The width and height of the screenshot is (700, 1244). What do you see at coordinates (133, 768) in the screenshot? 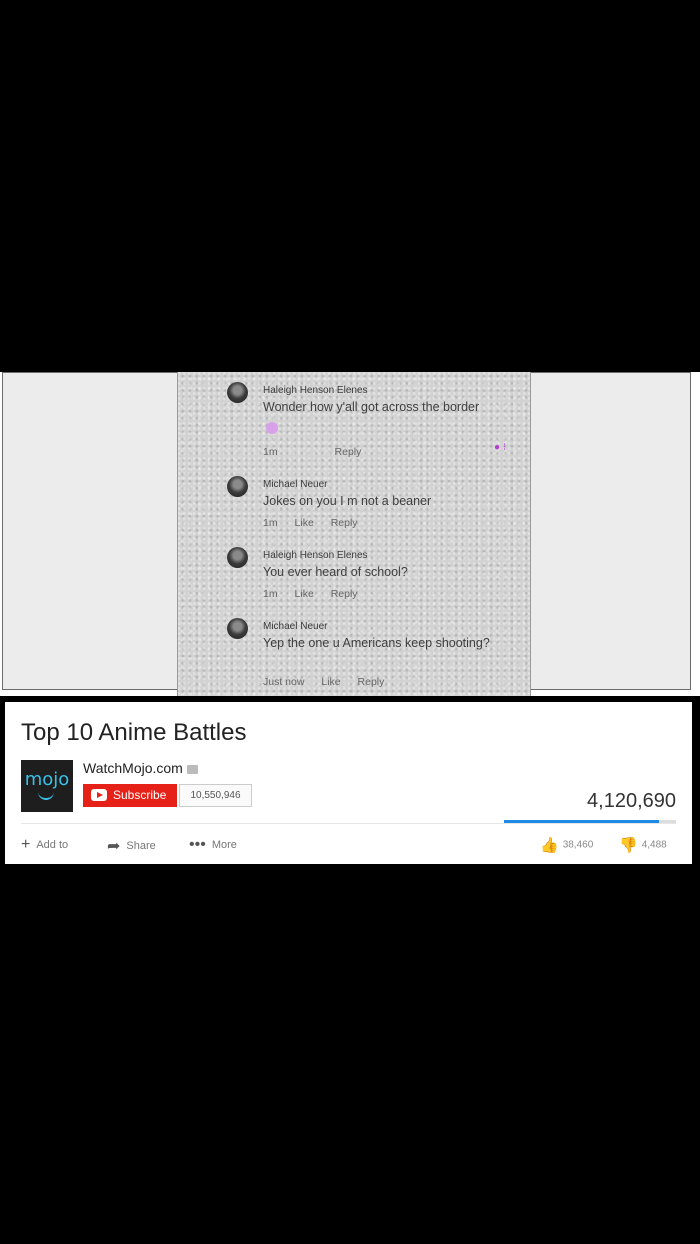
I see `channel-name-text: WatchMojo.com` at bounding box center [133, 768].